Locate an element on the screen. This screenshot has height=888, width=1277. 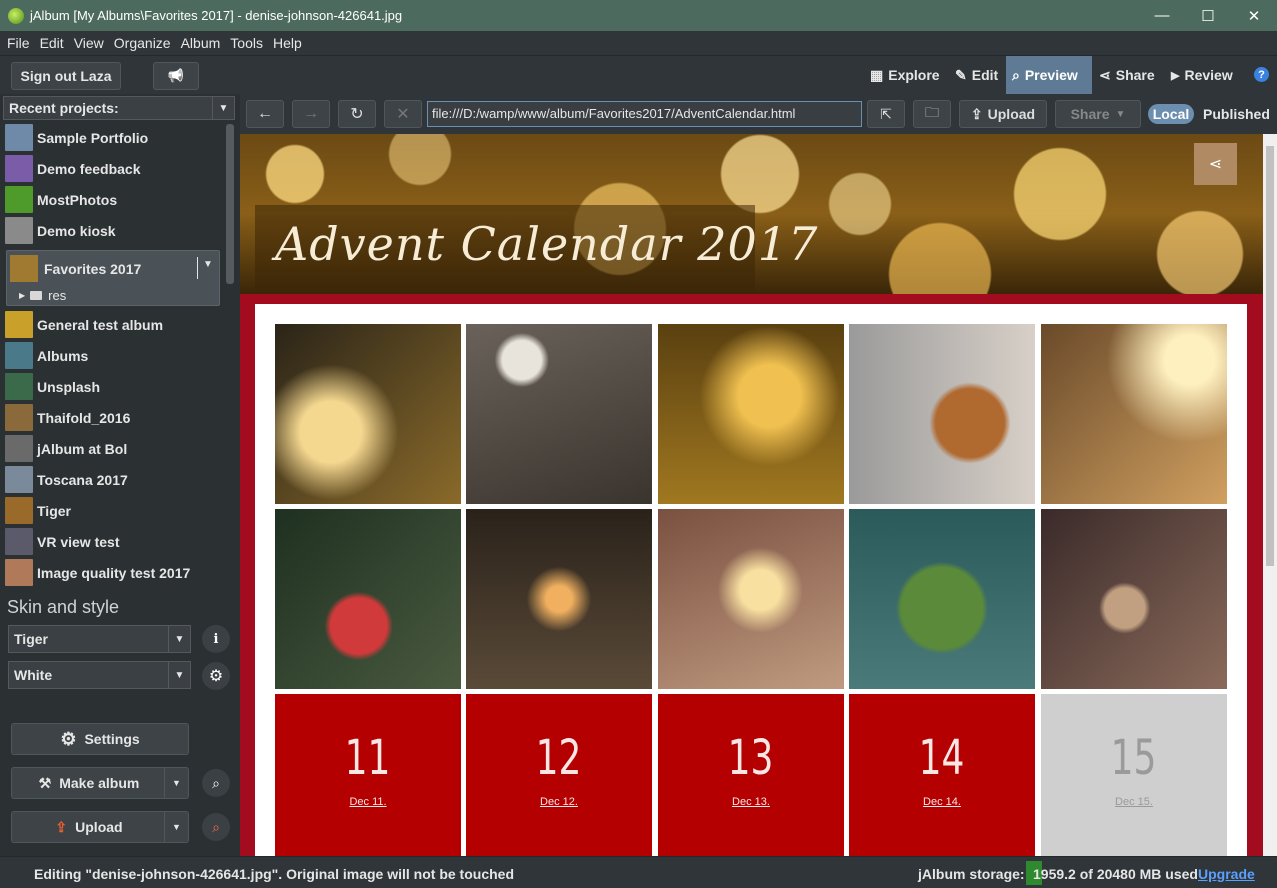
menu-organize: Organize is located at coordinates (142, 43).